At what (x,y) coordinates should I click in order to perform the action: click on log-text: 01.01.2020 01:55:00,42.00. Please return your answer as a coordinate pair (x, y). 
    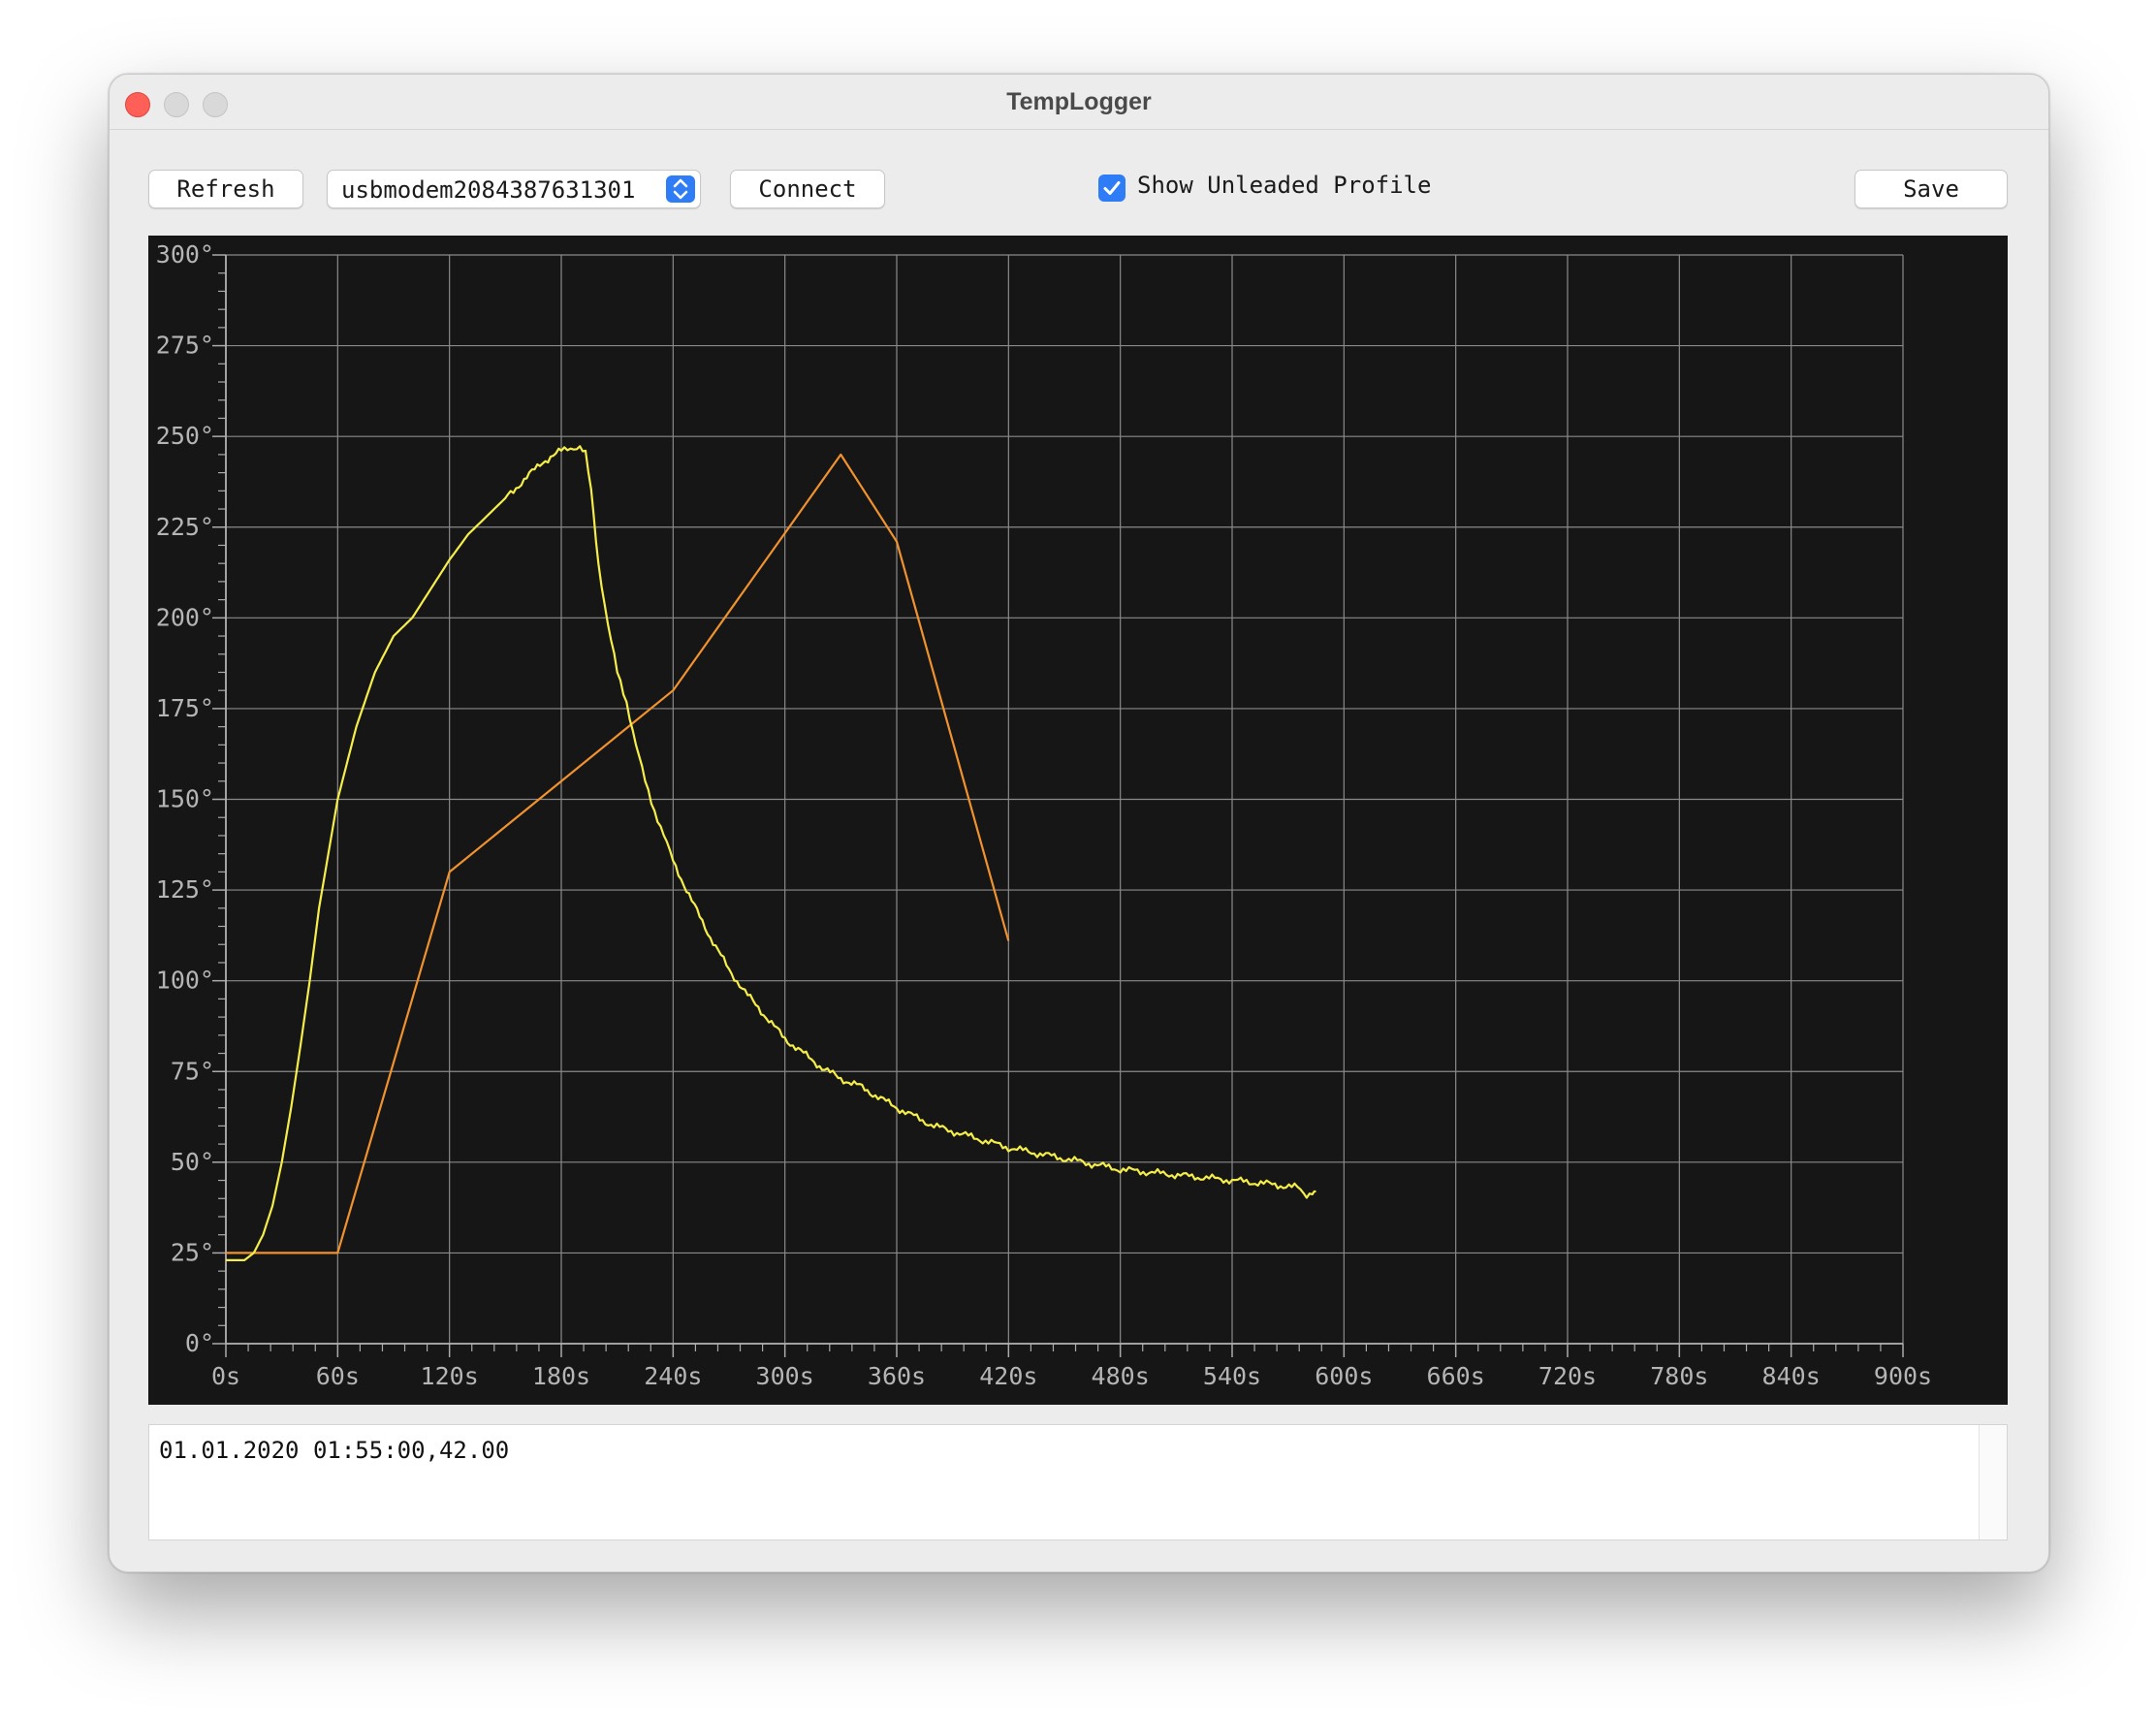
    Looking at the image, I should click on (334, 1450).